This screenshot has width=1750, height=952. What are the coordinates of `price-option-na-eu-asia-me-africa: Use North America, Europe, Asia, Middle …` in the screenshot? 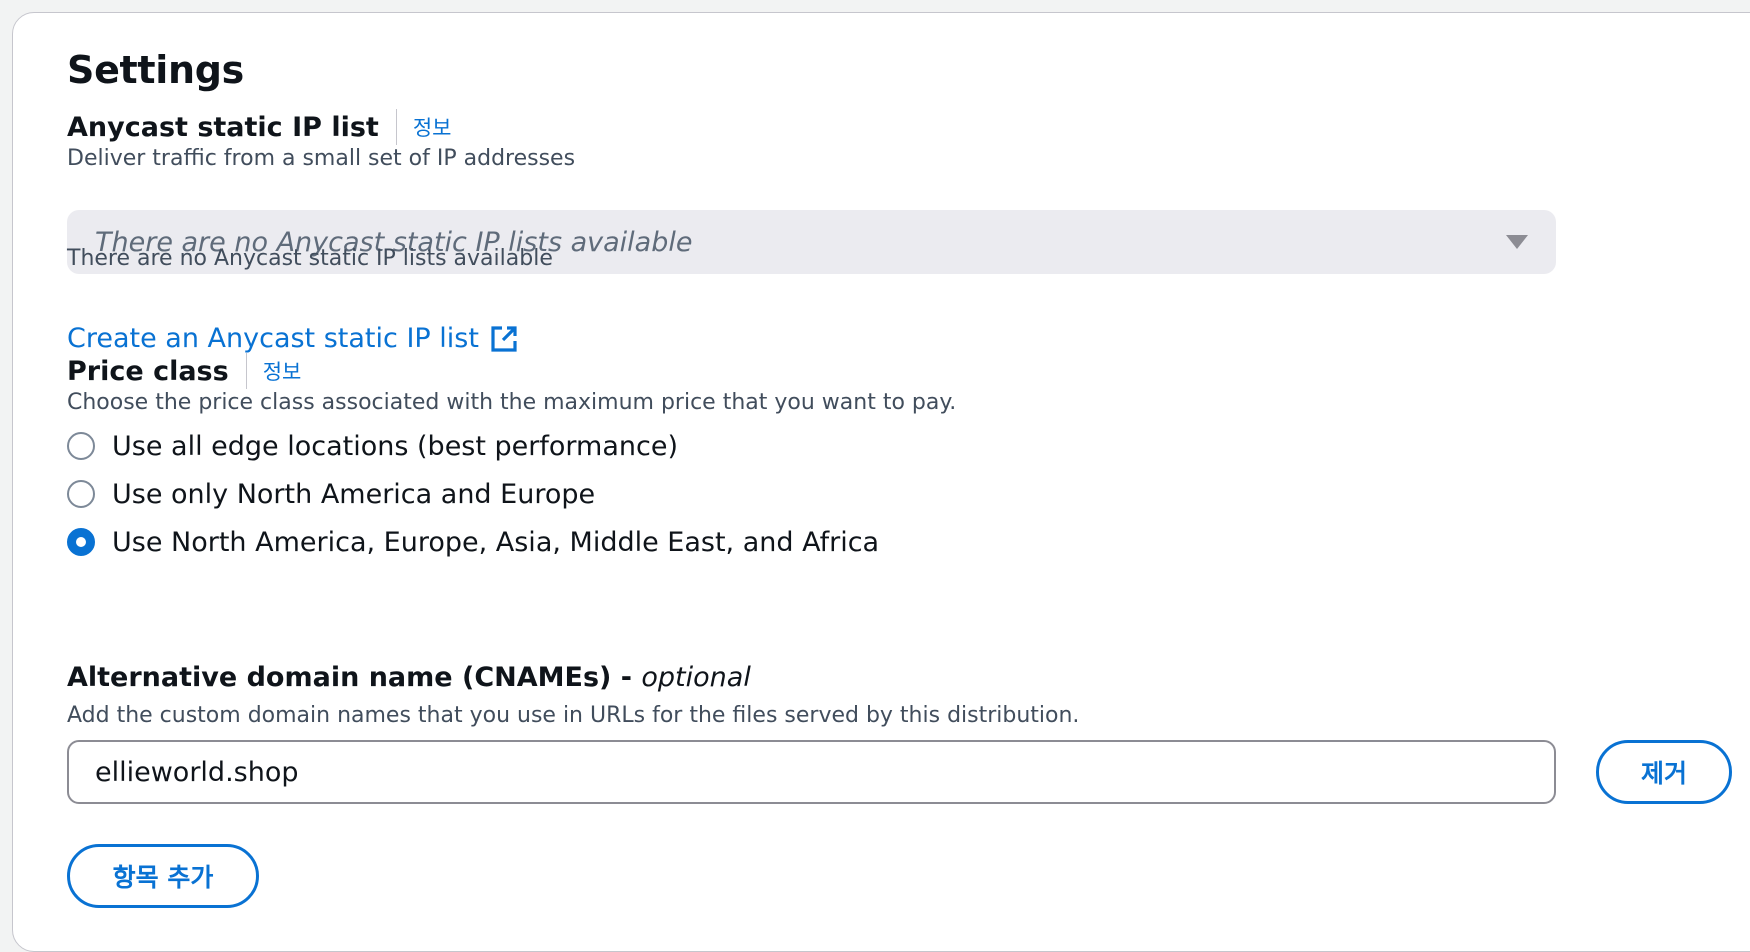 It's located at (473, 542).